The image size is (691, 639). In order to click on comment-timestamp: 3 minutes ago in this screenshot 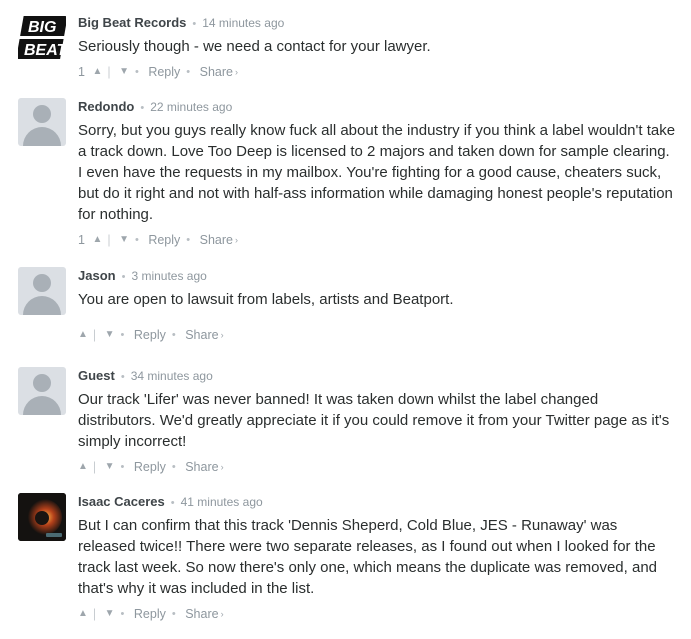, I will do `click(168, 276)`.